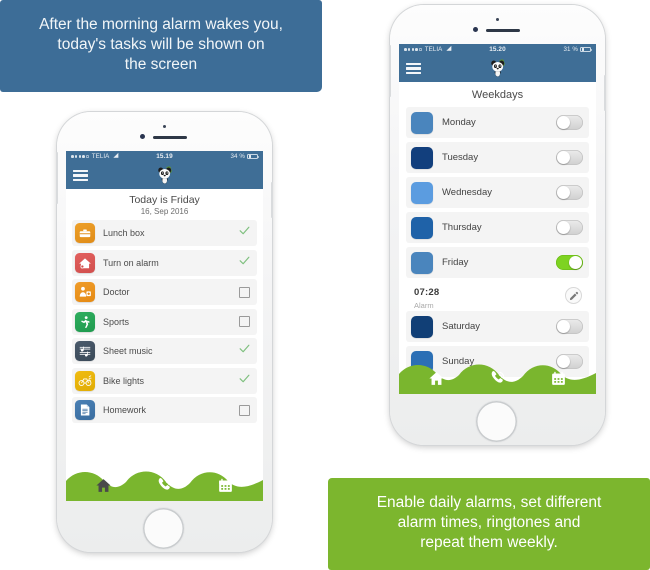 This screenshot has width=650, height=570. I want to click on right-battery-percent: 31 %, so click(570, 49).